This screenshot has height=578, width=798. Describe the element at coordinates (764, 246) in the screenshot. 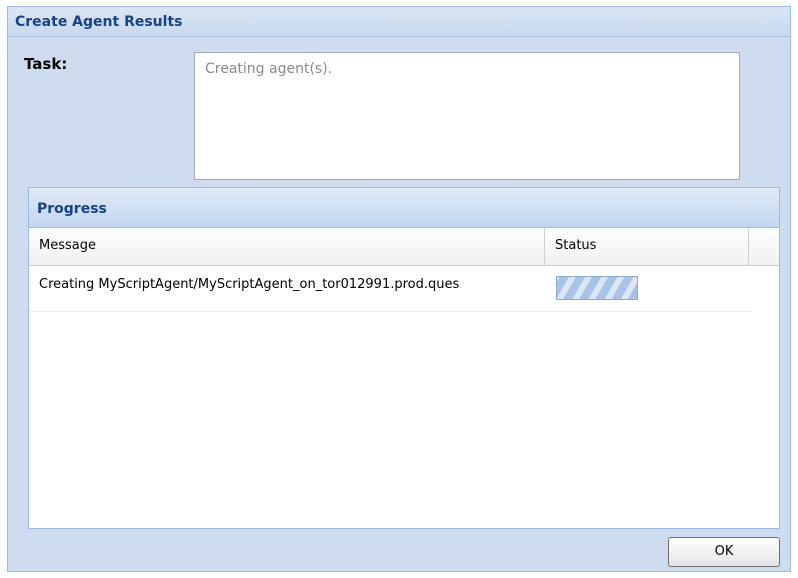

I see `column-header-filler` at that location.